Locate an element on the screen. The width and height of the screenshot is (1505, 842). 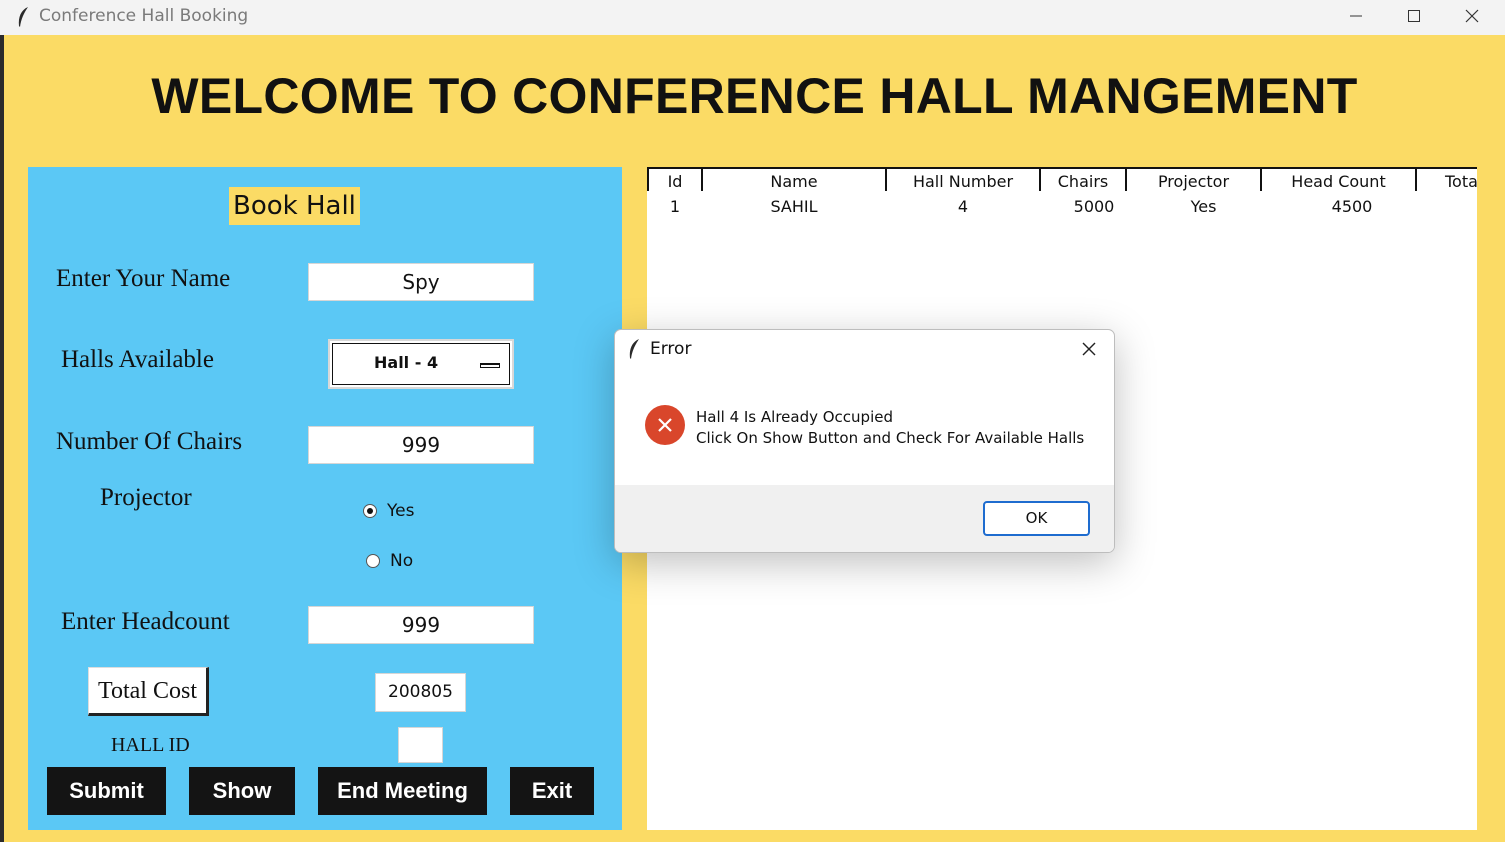
window-title: Conference Hall Booking is located at coordinates (144, 16).